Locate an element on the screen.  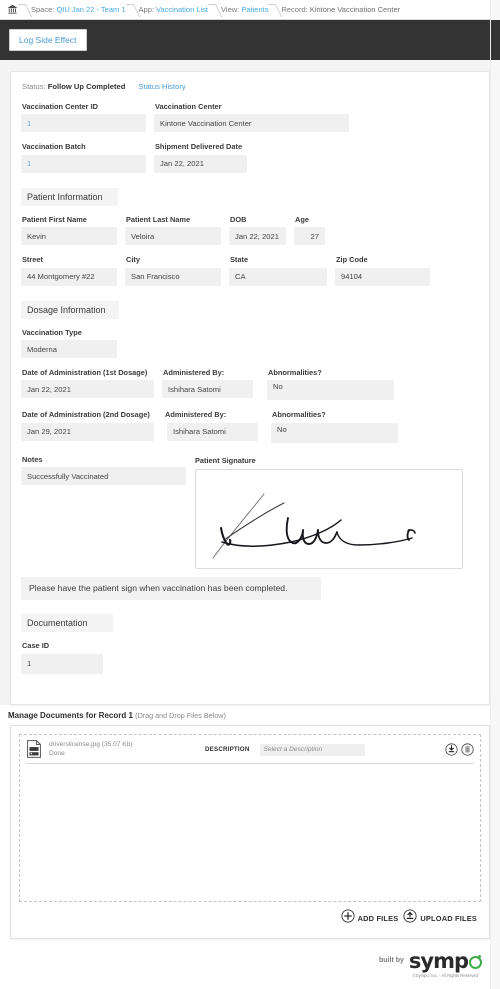
input-dose2-abnormalities: No is located at coordinates (334, 432).